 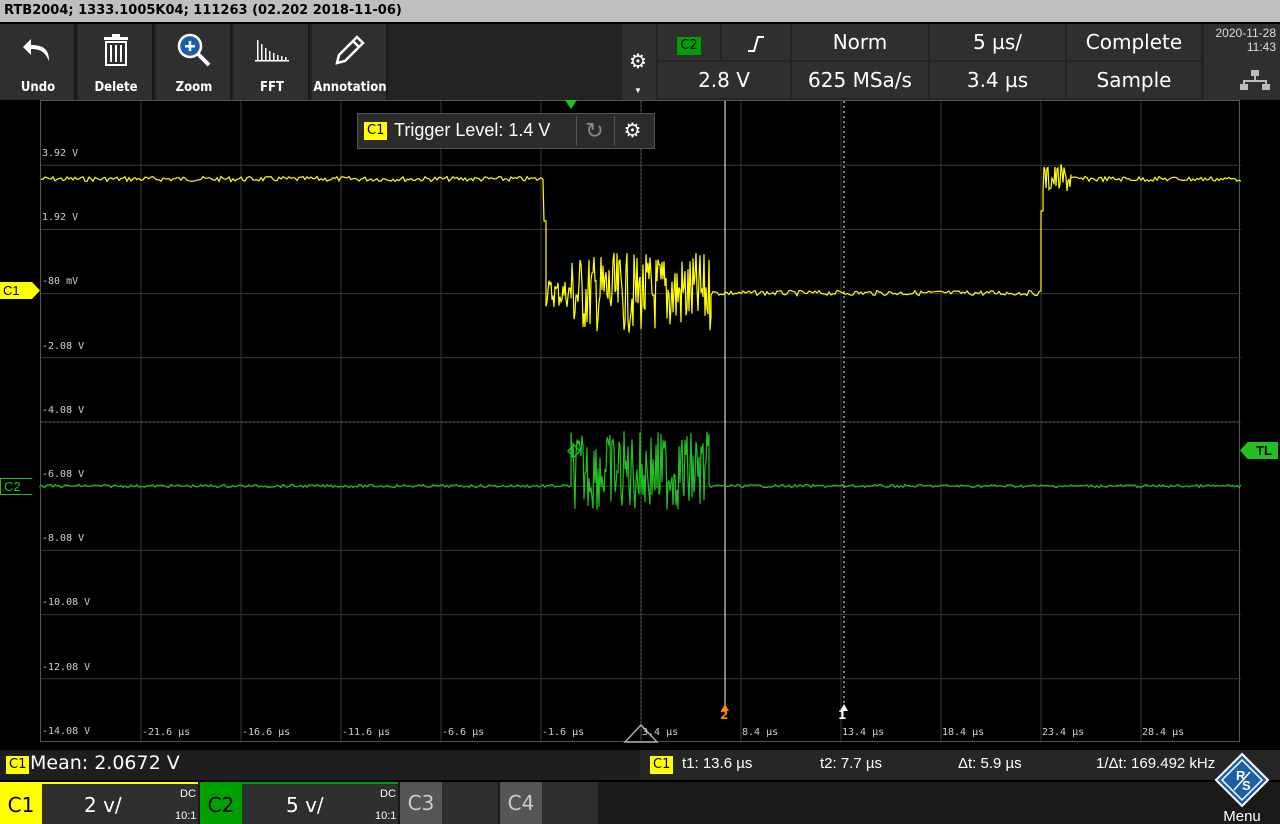 What do you see at coordinates (66, 603) in the screenshot?
I see `y-axis-label: -10.08 V` at bounding box center [66, 603].